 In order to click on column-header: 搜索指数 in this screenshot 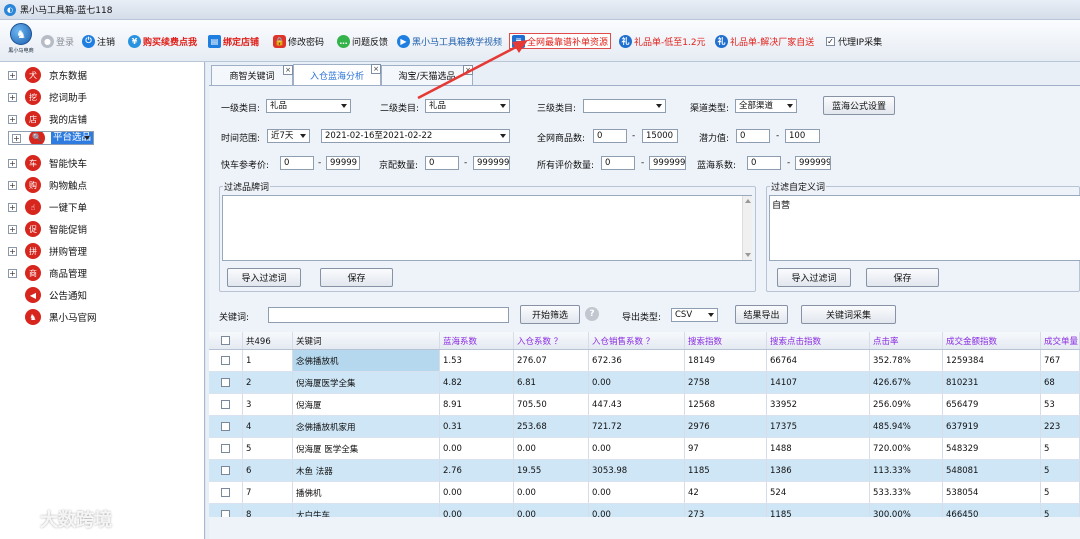, I will do `click(726, 340)`.